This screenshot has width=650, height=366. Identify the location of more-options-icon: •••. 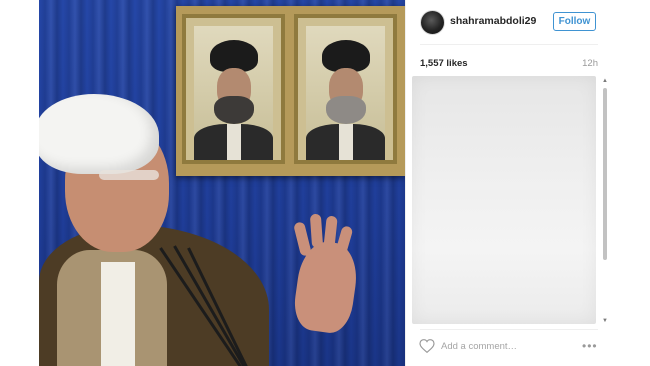
(590, 346).